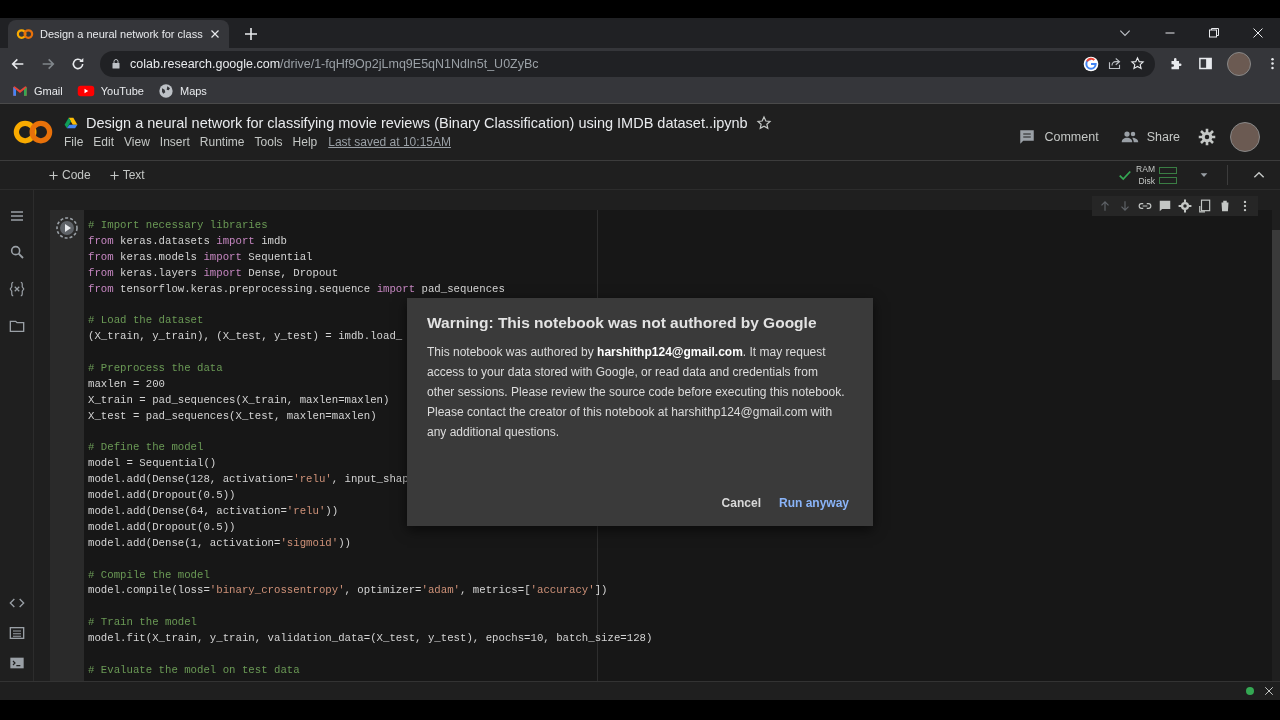  I want to click on browser-tab: Design a neural network for class, so click(118, 34).